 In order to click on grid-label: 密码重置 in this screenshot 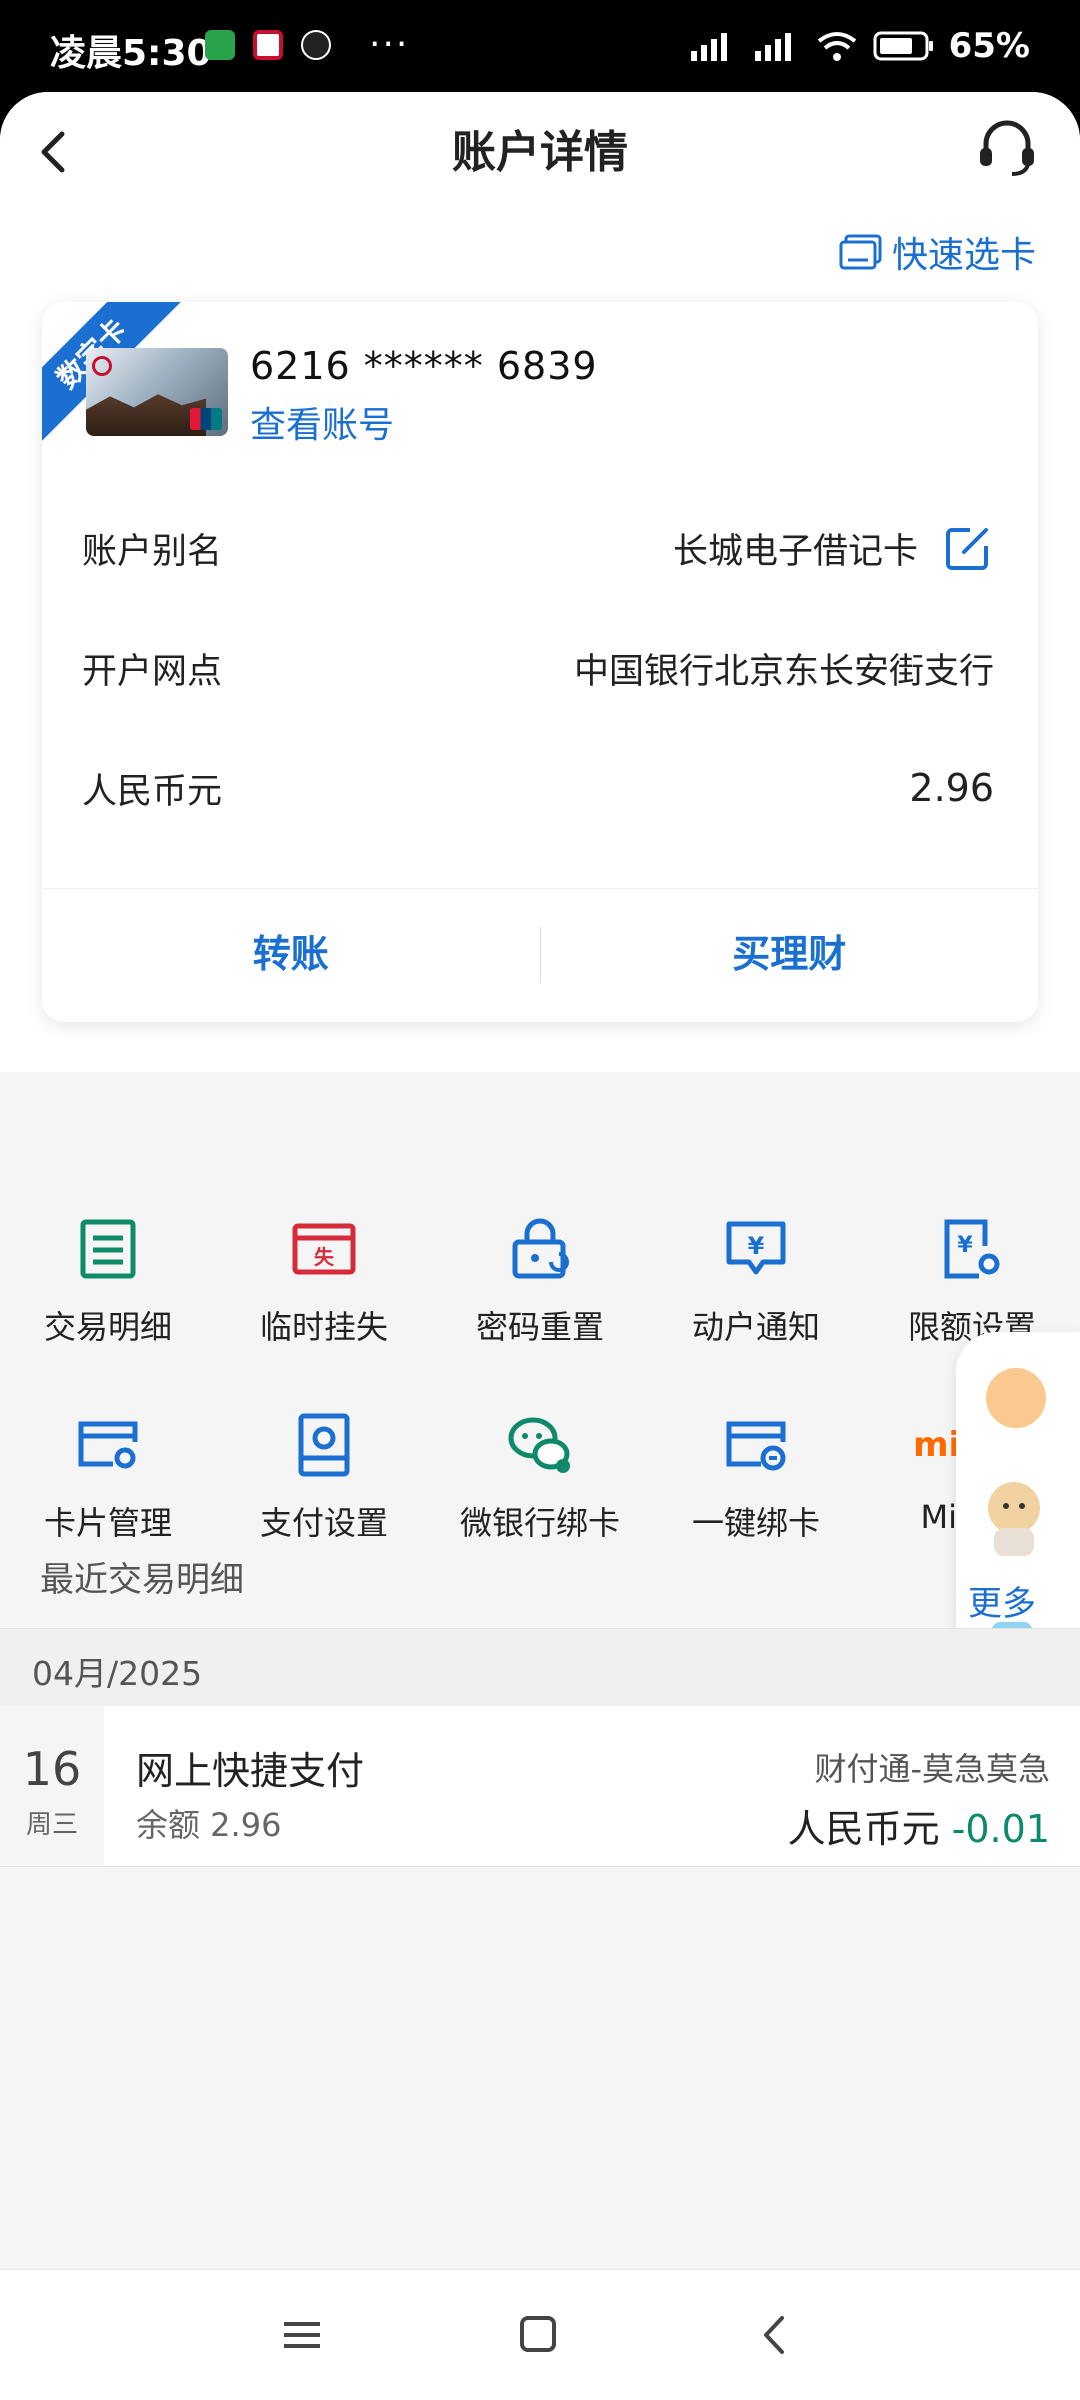, I will do `click(539, 1327)`.